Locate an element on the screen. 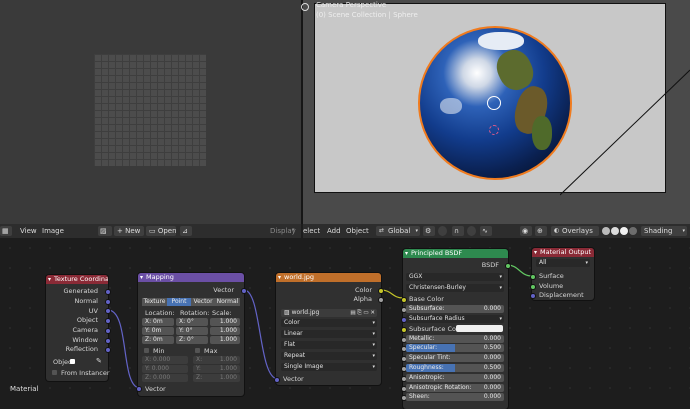 Image resolution: width=690 pixels, height=409 pixels. output-bsdf: BSDF is located at coordinates (490, 265).